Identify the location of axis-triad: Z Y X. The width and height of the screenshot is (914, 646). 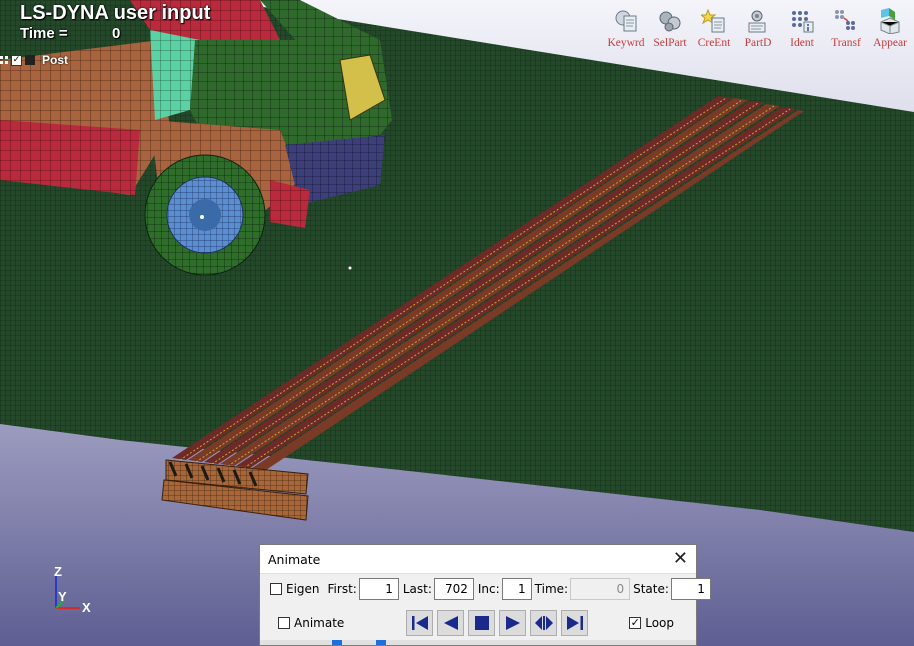
(72, 589).